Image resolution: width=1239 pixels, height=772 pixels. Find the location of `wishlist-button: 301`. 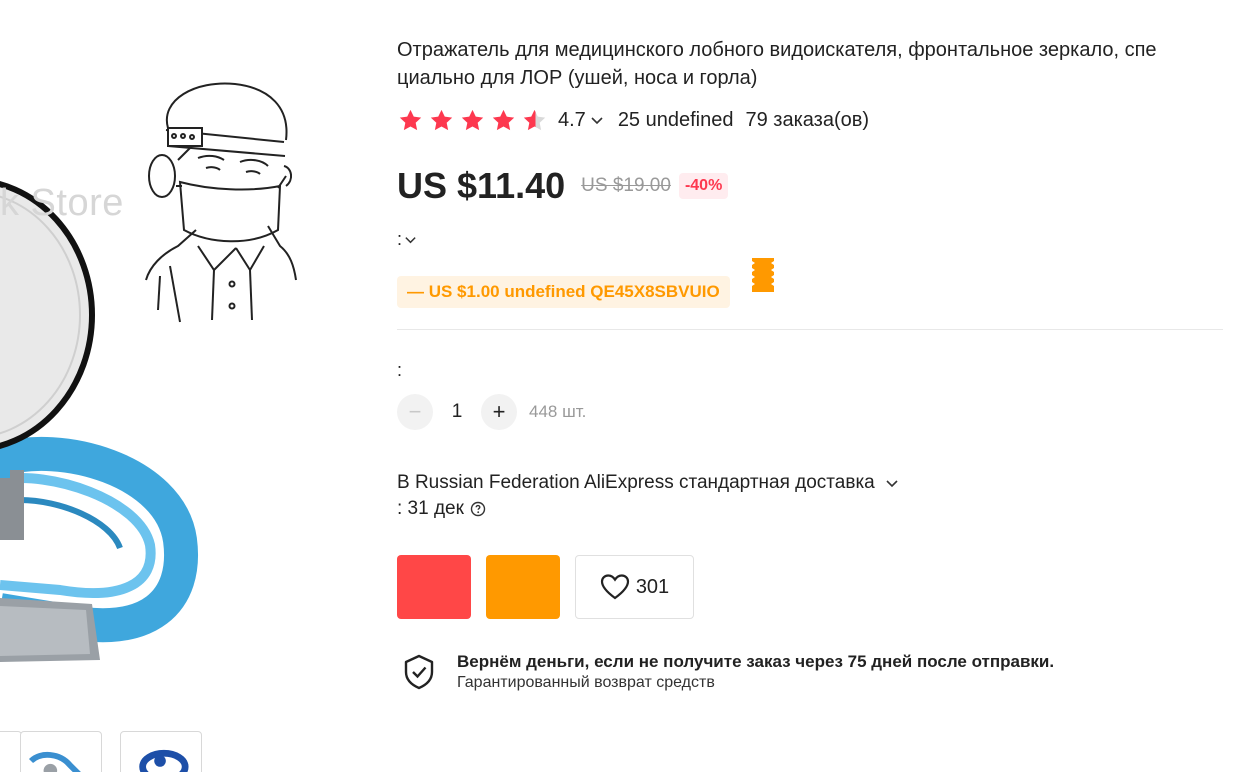

wishlist-button: 301 is located at coordinates (634, 587).